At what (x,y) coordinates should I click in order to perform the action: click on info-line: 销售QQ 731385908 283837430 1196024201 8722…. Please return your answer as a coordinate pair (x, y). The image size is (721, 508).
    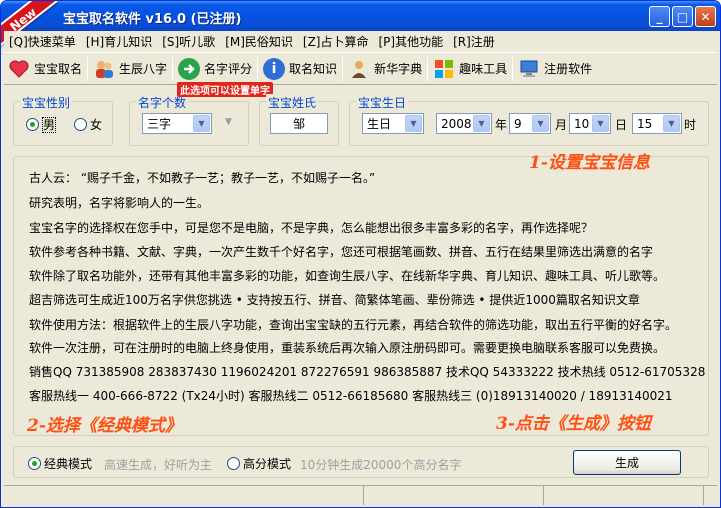
    Looking at the image, I should click on (367, 372).